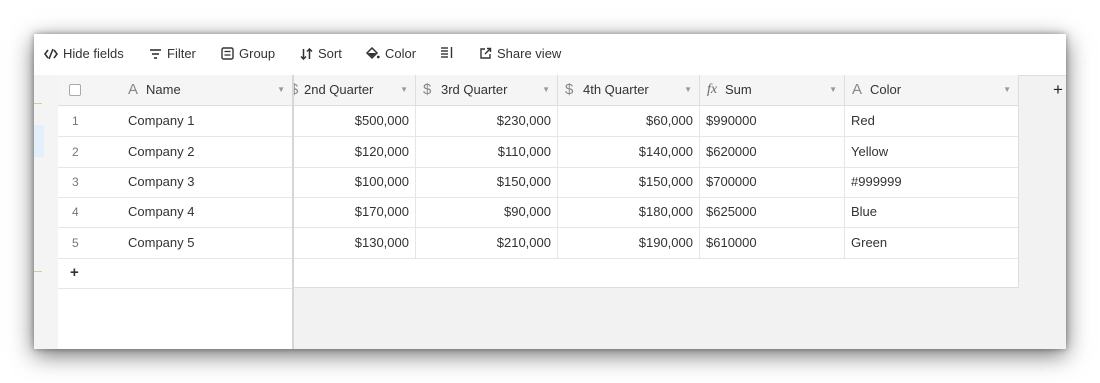  What do you see at coordinates (51, 53) in the screenshot?
I see `hide-fields-icon` at bounding box center [51, 53].